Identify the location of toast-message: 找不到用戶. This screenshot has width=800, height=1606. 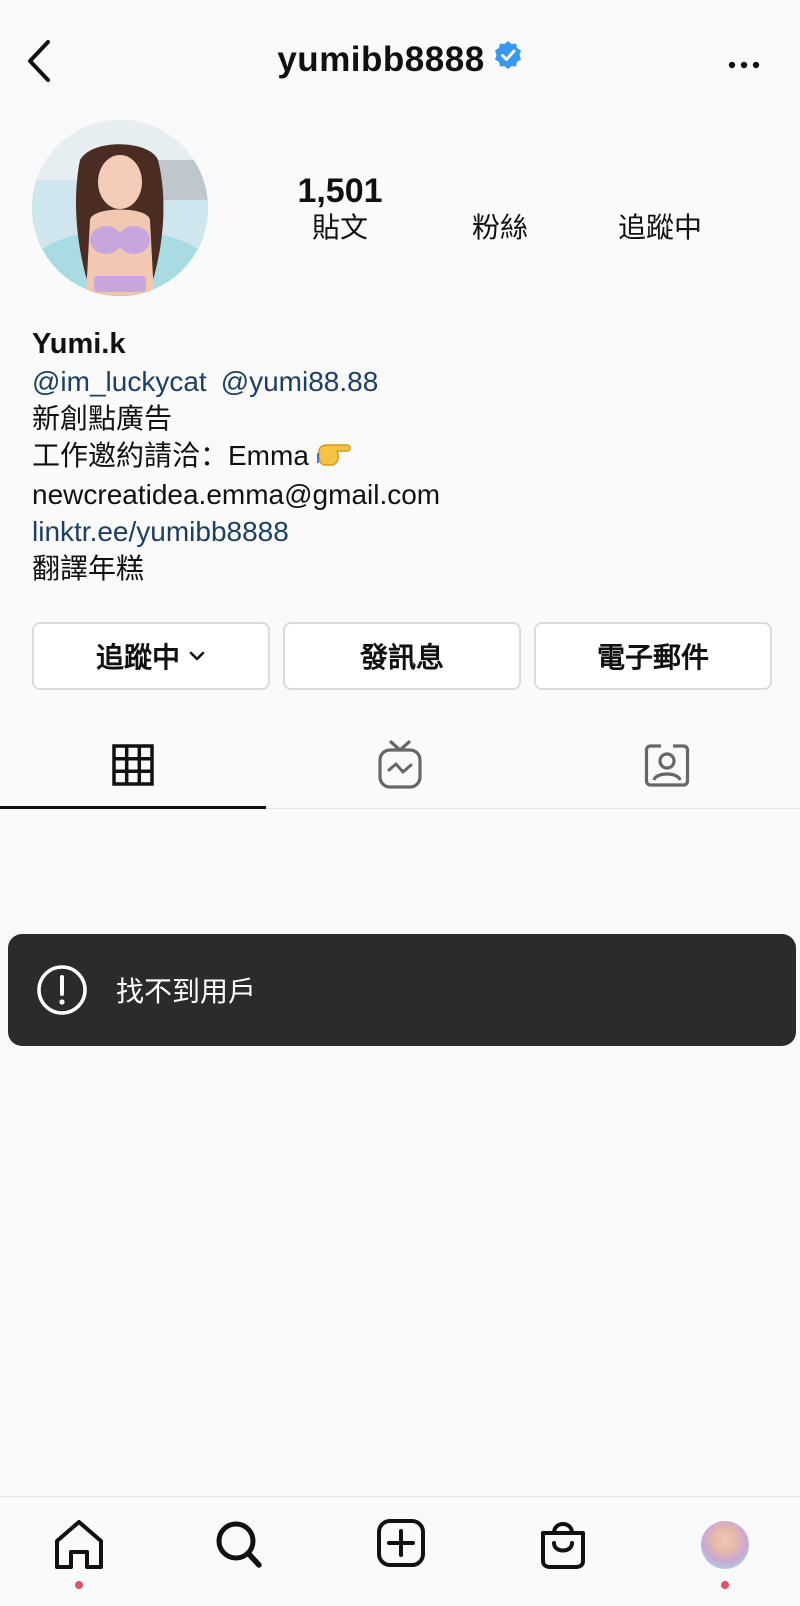
(186, 991).